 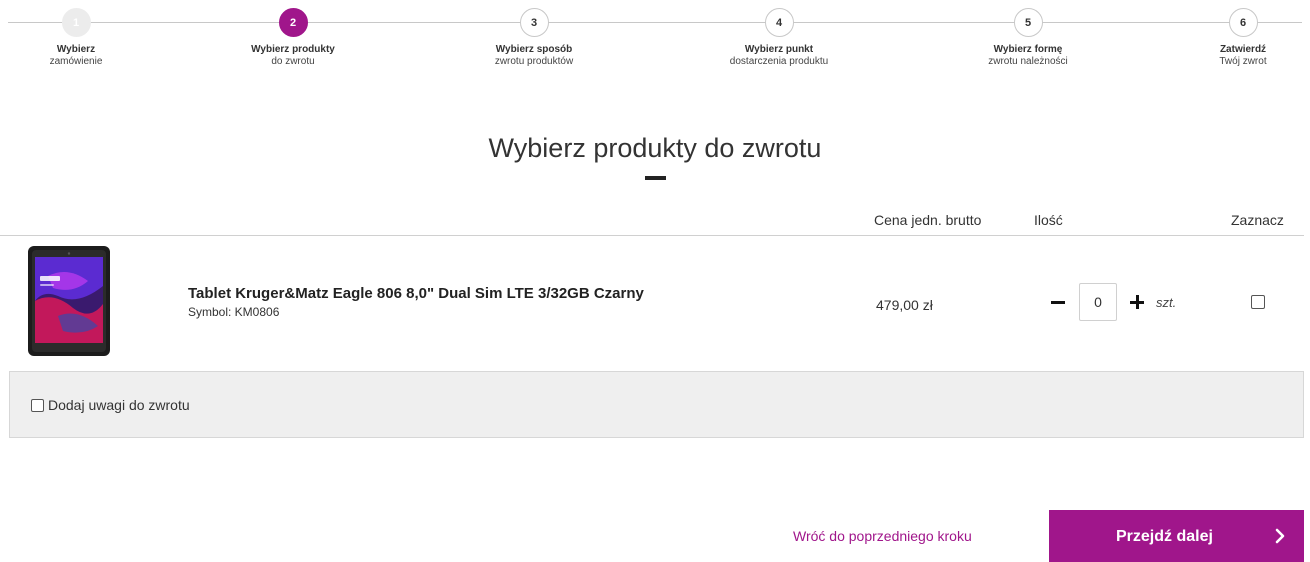 I want to click on step-6-subtitle: Twój zwrot, so click(x=1243, y=61).